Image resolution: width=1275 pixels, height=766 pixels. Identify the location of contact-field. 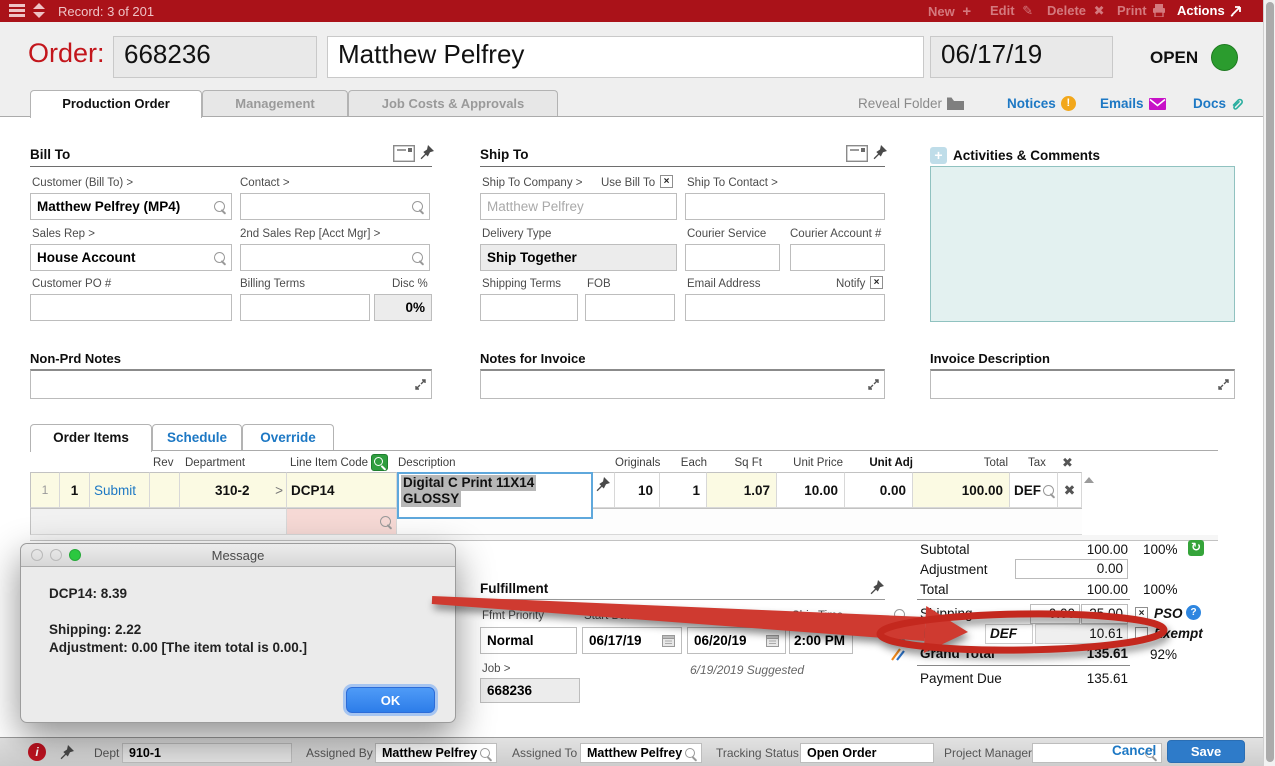
(335, 206).